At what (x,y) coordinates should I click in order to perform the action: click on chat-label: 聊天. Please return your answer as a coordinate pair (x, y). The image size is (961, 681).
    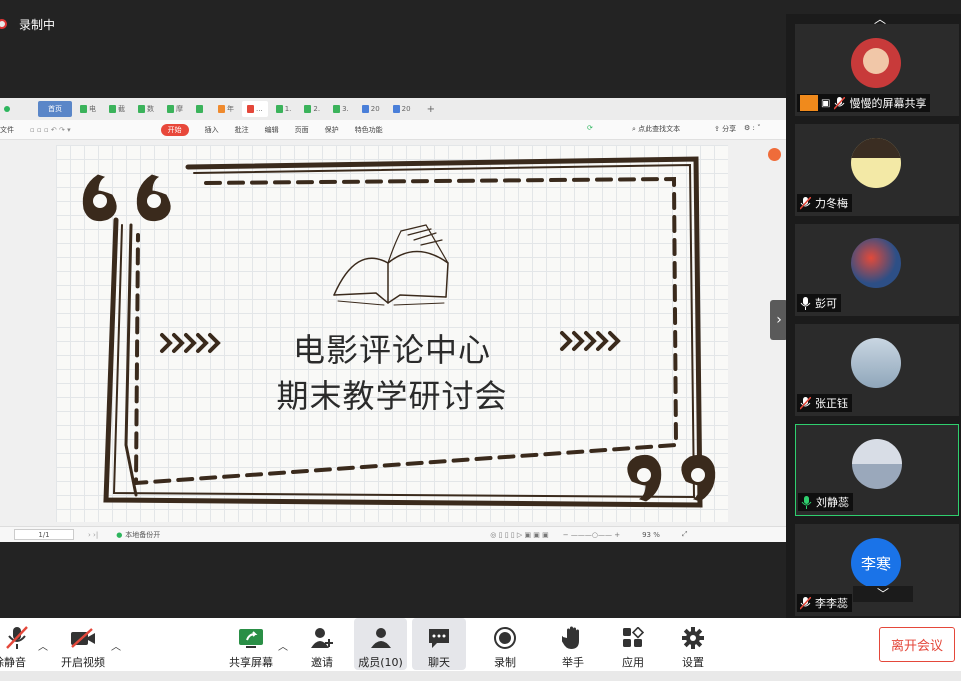
    Looking at the image, I should click on (439, 662).